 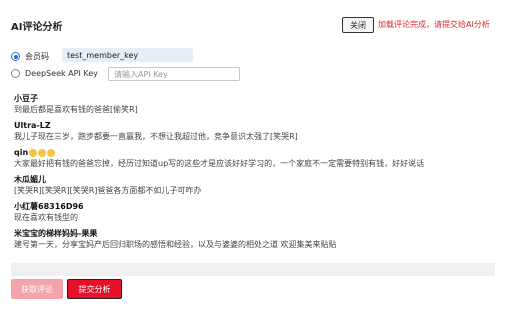 I want to click on comment-author: 米宝宝的梯样妈妈-果果, so click(x=56, y=233).